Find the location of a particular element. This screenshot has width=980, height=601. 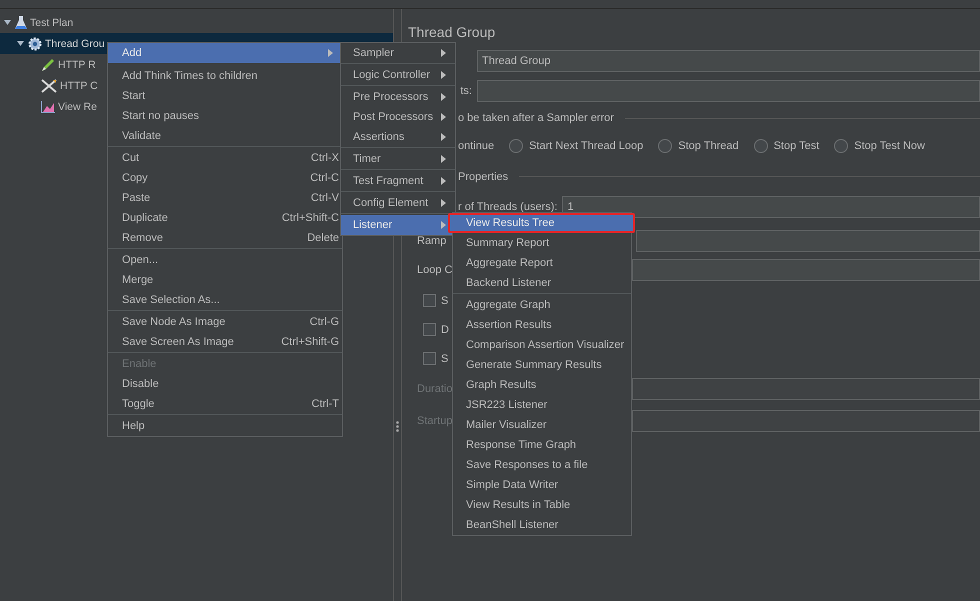

menu-item: Validate is located at coordinates (225, 136).